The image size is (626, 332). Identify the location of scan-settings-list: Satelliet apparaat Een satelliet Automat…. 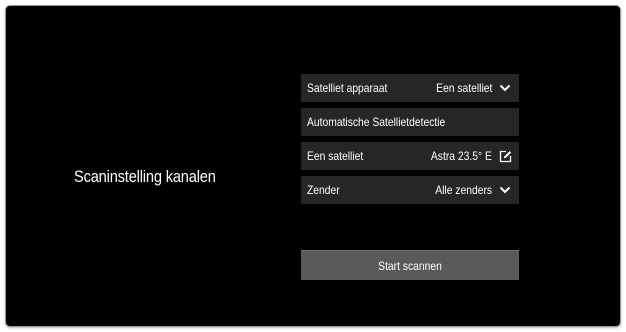
(410, 142).